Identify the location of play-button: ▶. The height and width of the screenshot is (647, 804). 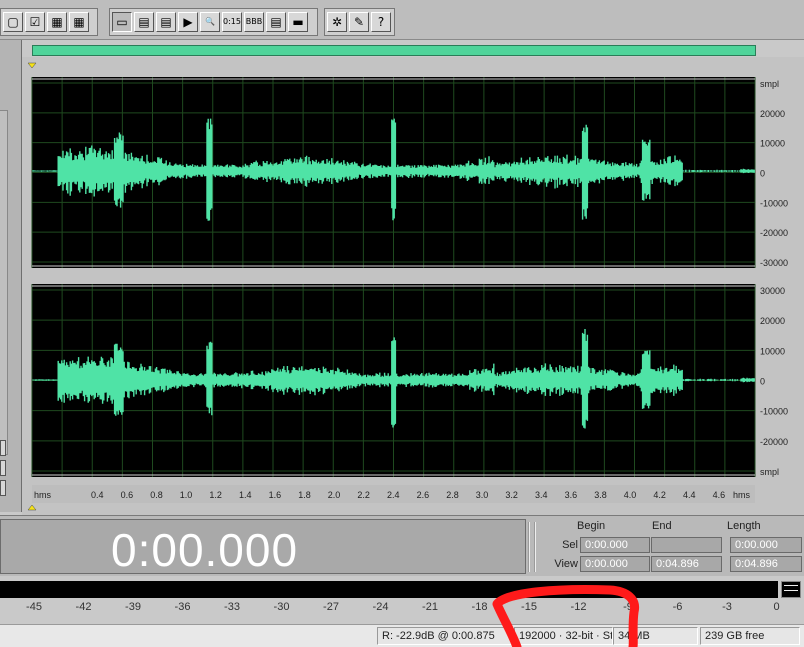
(188, 22).